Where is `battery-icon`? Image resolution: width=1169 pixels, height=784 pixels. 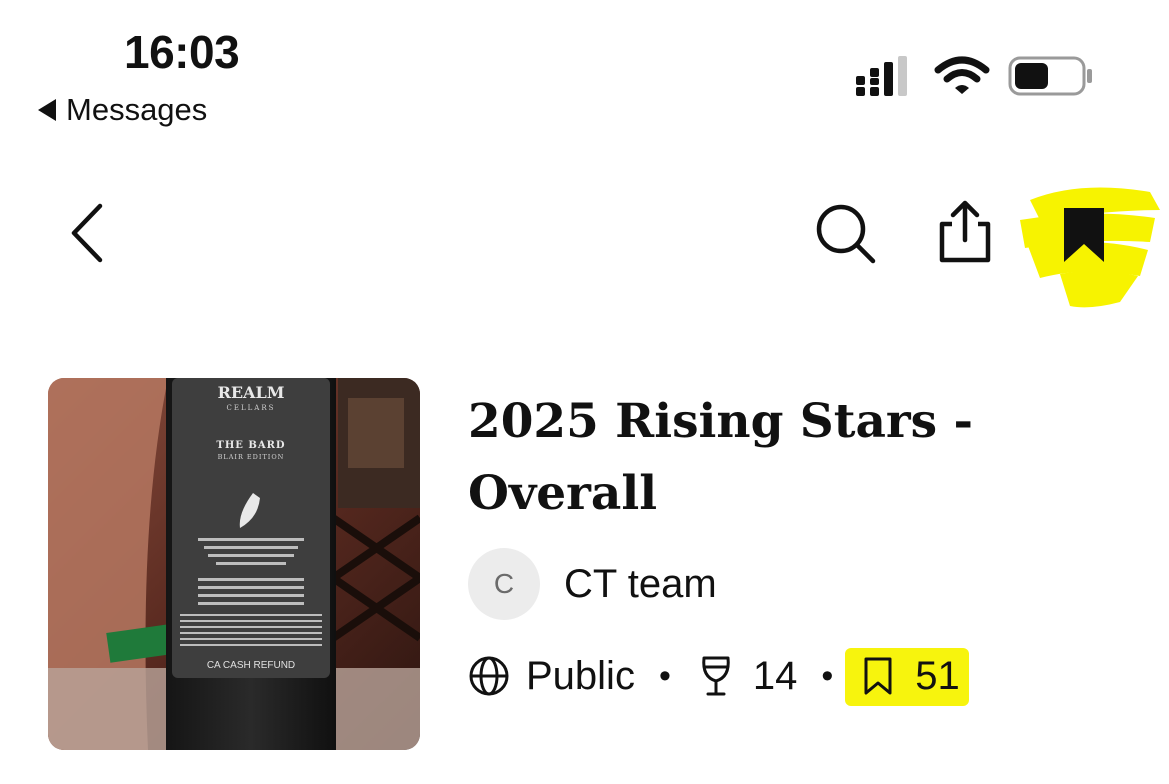 battery-icon is located at coordinates (1050, 76).